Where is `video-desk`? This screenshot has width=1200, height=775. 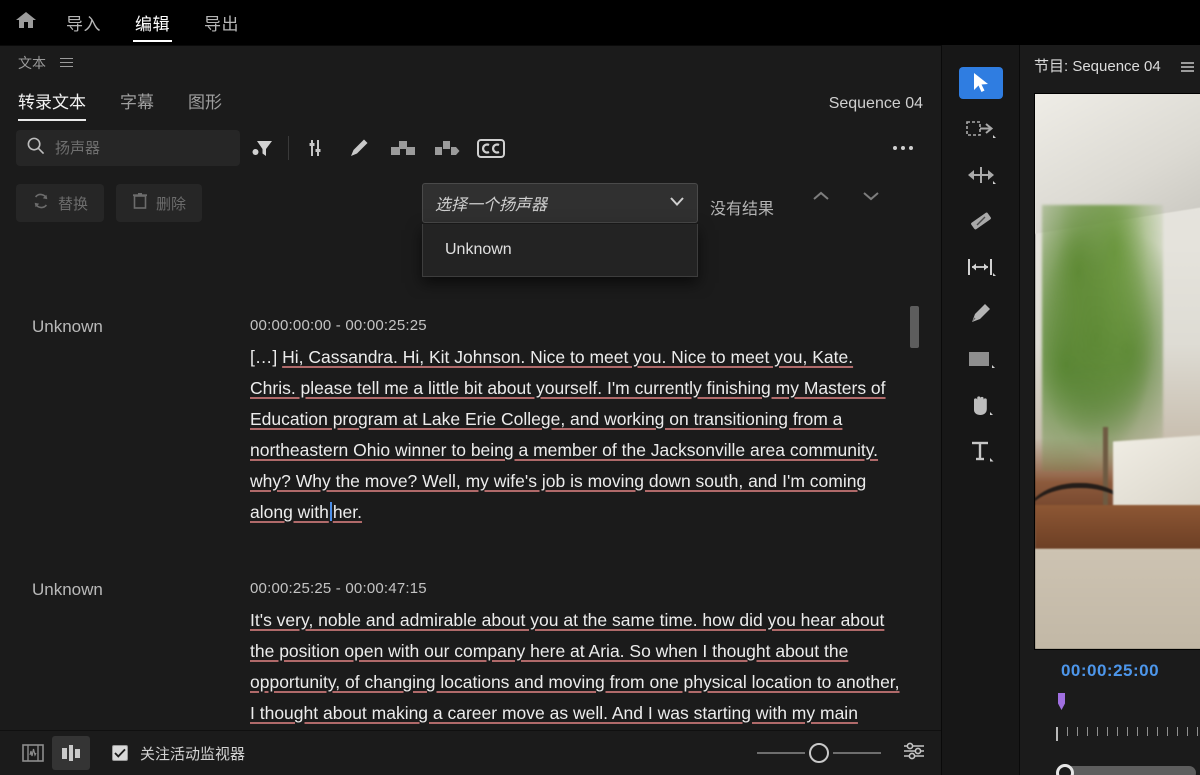
video-desk is located at coordinates (1117, 527).